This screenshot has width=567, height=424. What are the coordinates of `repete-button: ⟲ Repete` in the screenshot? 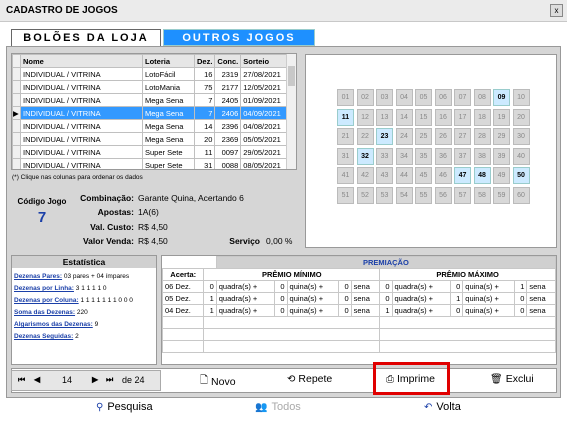 It's located at (309, 379).